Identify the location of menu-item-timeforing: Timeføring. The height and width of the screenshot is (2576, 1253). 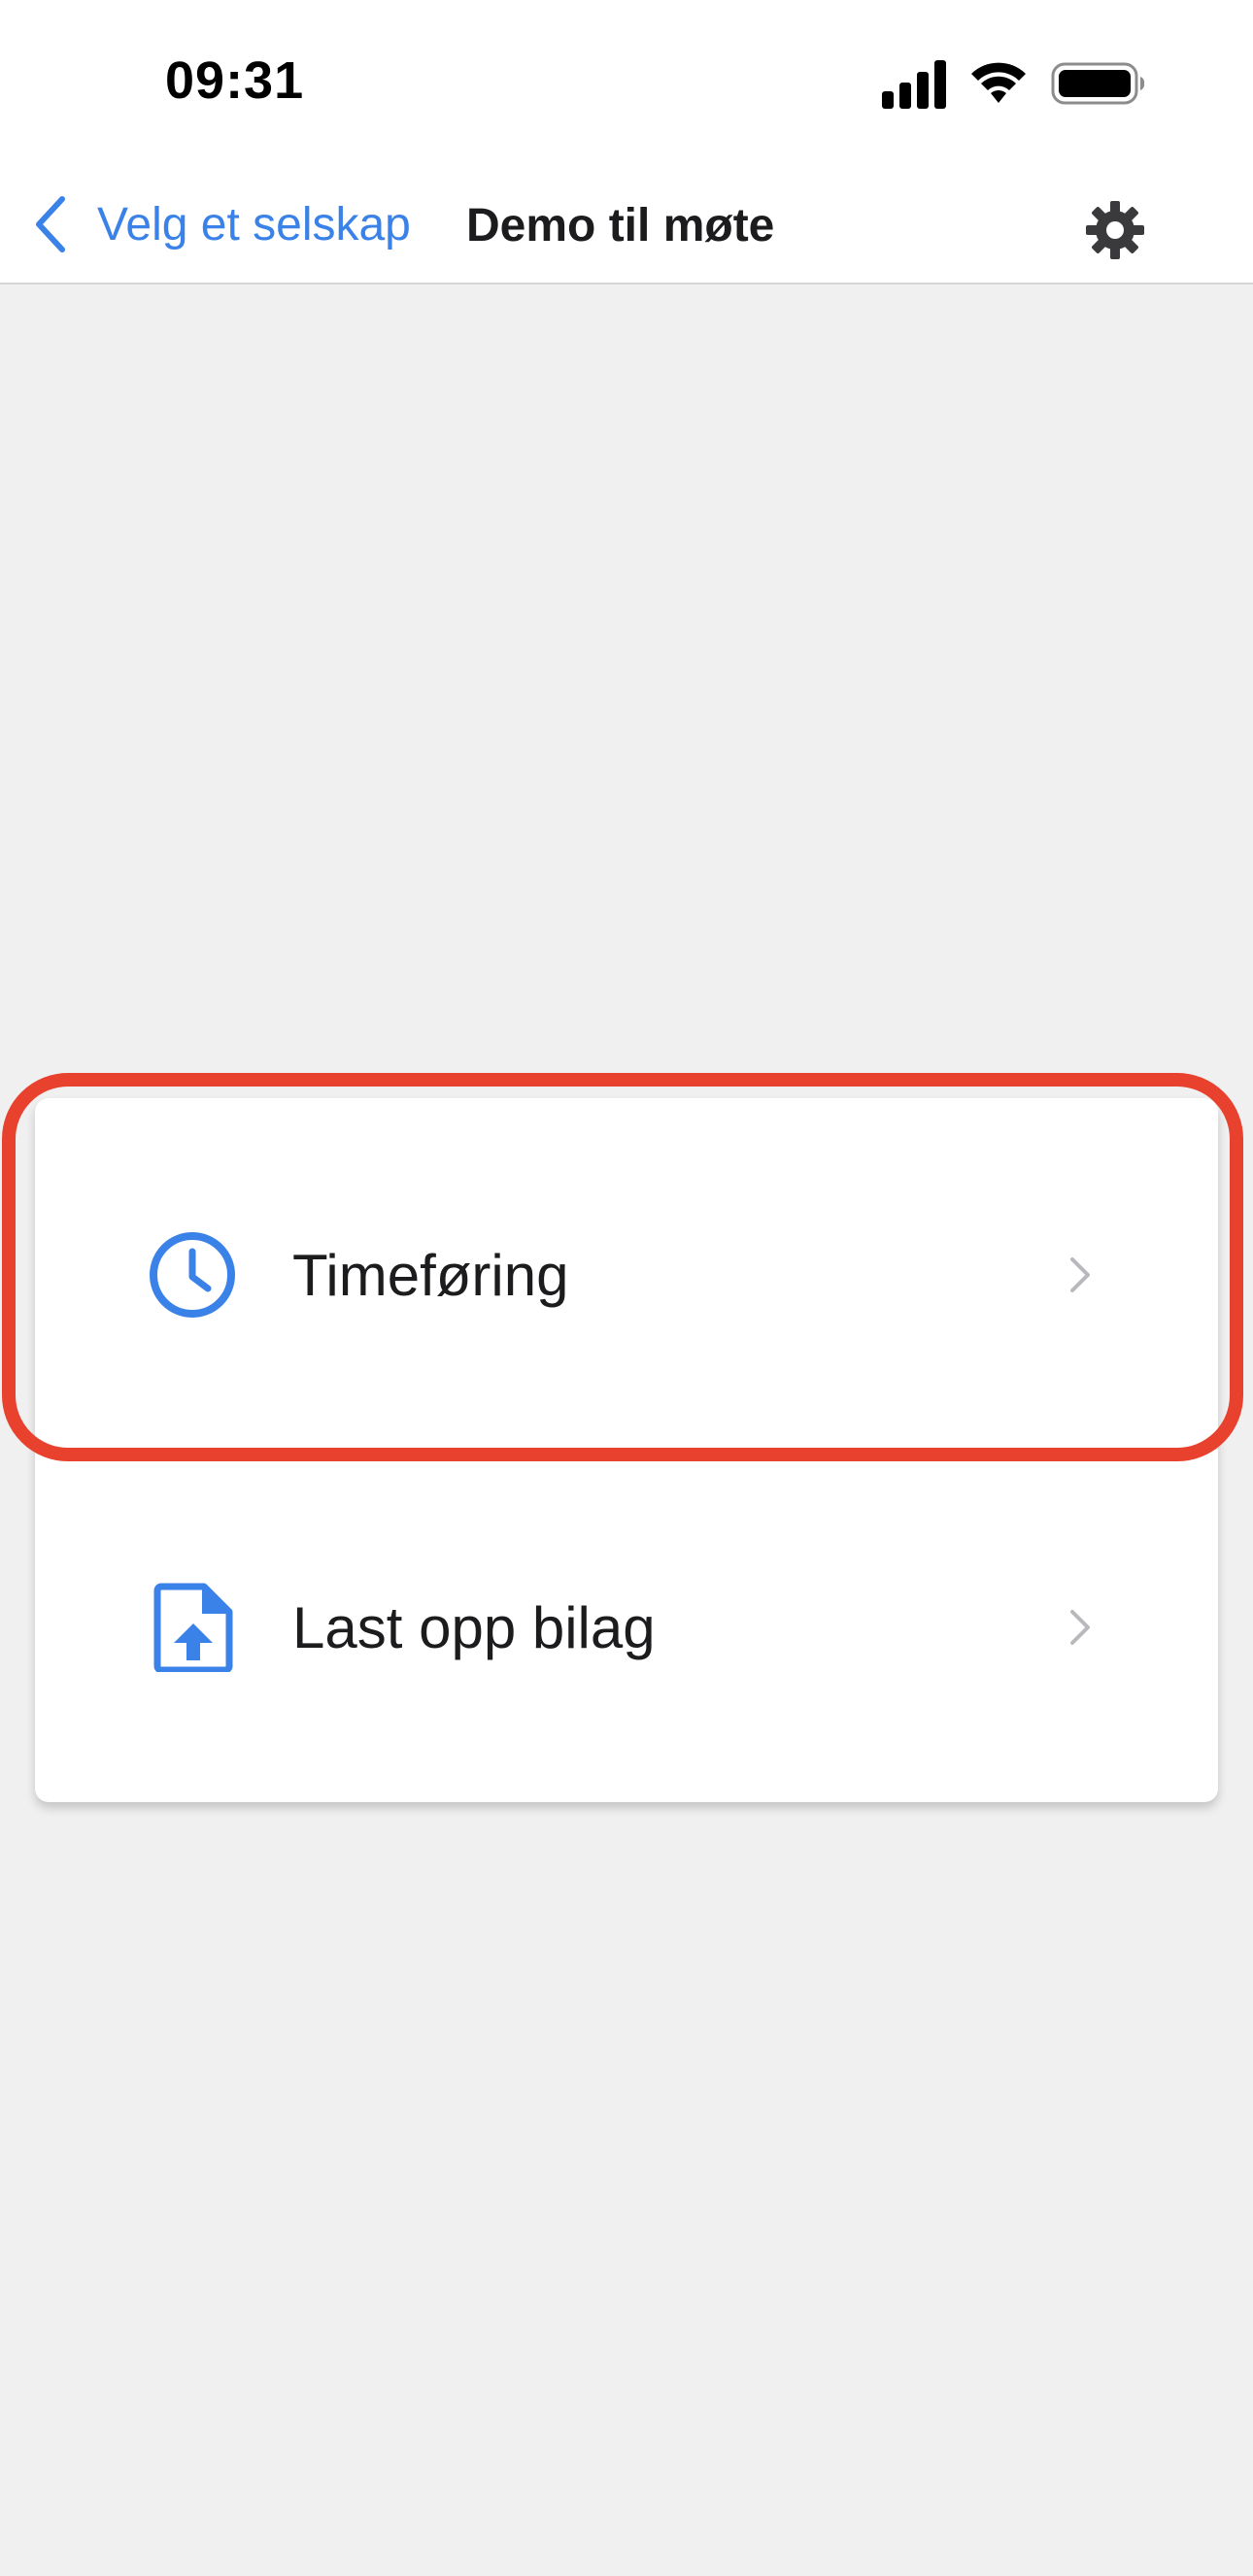
(626, 1274).